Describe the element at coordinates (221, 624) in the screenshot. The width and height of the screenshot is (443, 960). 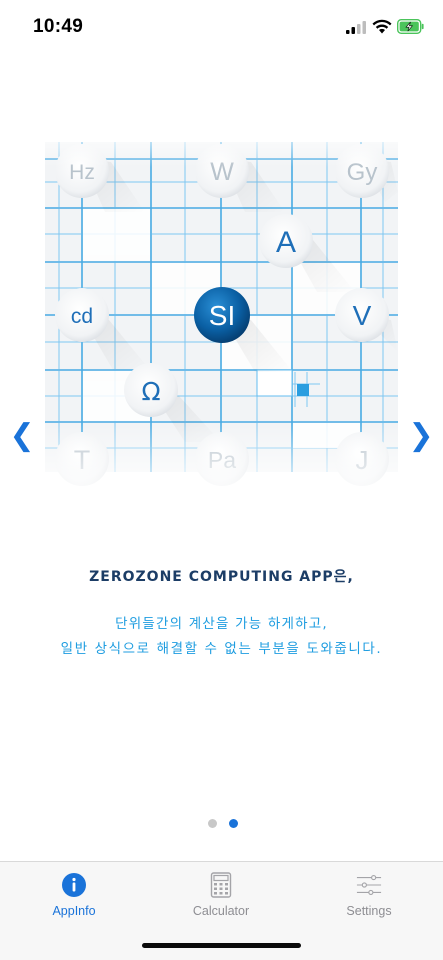
I see `intro-description-line-1: 단위들간의 계산을 가능 하게하고,` at that location.